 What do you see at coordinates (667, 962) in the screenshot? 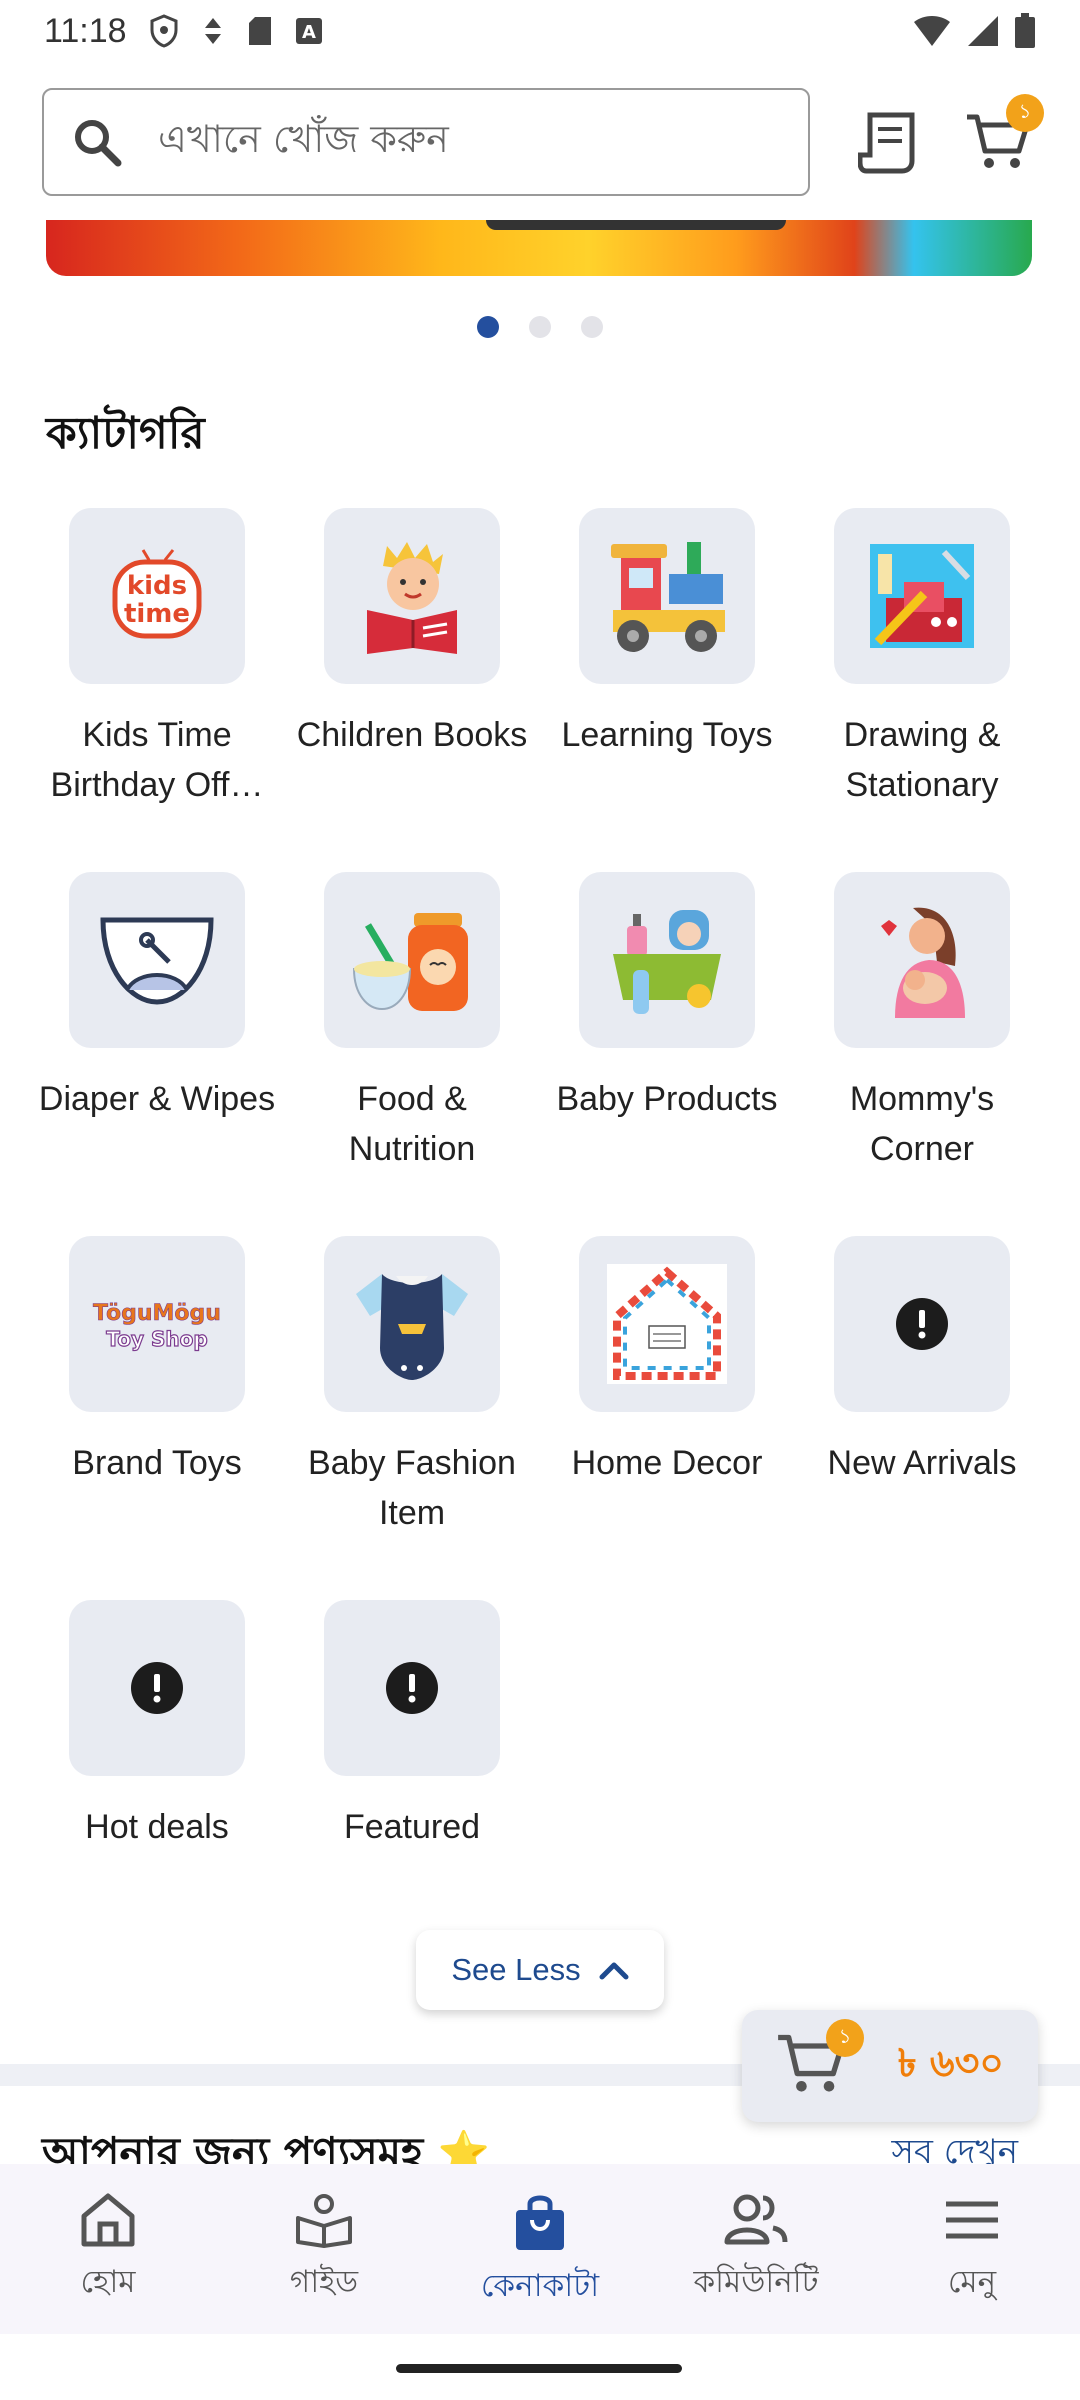
I see `baby-products-basket-icon` at bounding box center [667, 962].